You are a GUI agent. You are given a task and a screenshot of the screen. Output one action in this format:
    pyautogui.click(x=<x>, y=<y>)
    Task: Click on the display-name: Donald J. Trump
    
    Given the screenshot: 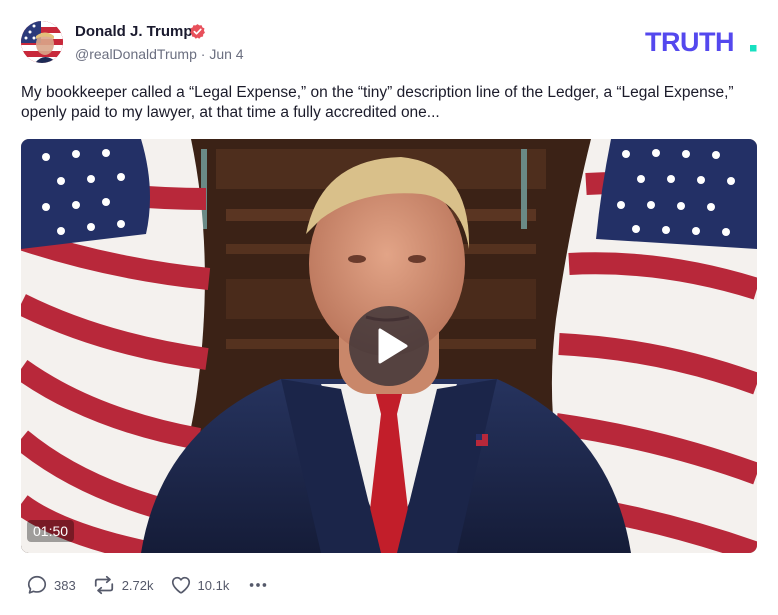 What is the action you would take?
    pyautogui.click(x=134, y=31)
    